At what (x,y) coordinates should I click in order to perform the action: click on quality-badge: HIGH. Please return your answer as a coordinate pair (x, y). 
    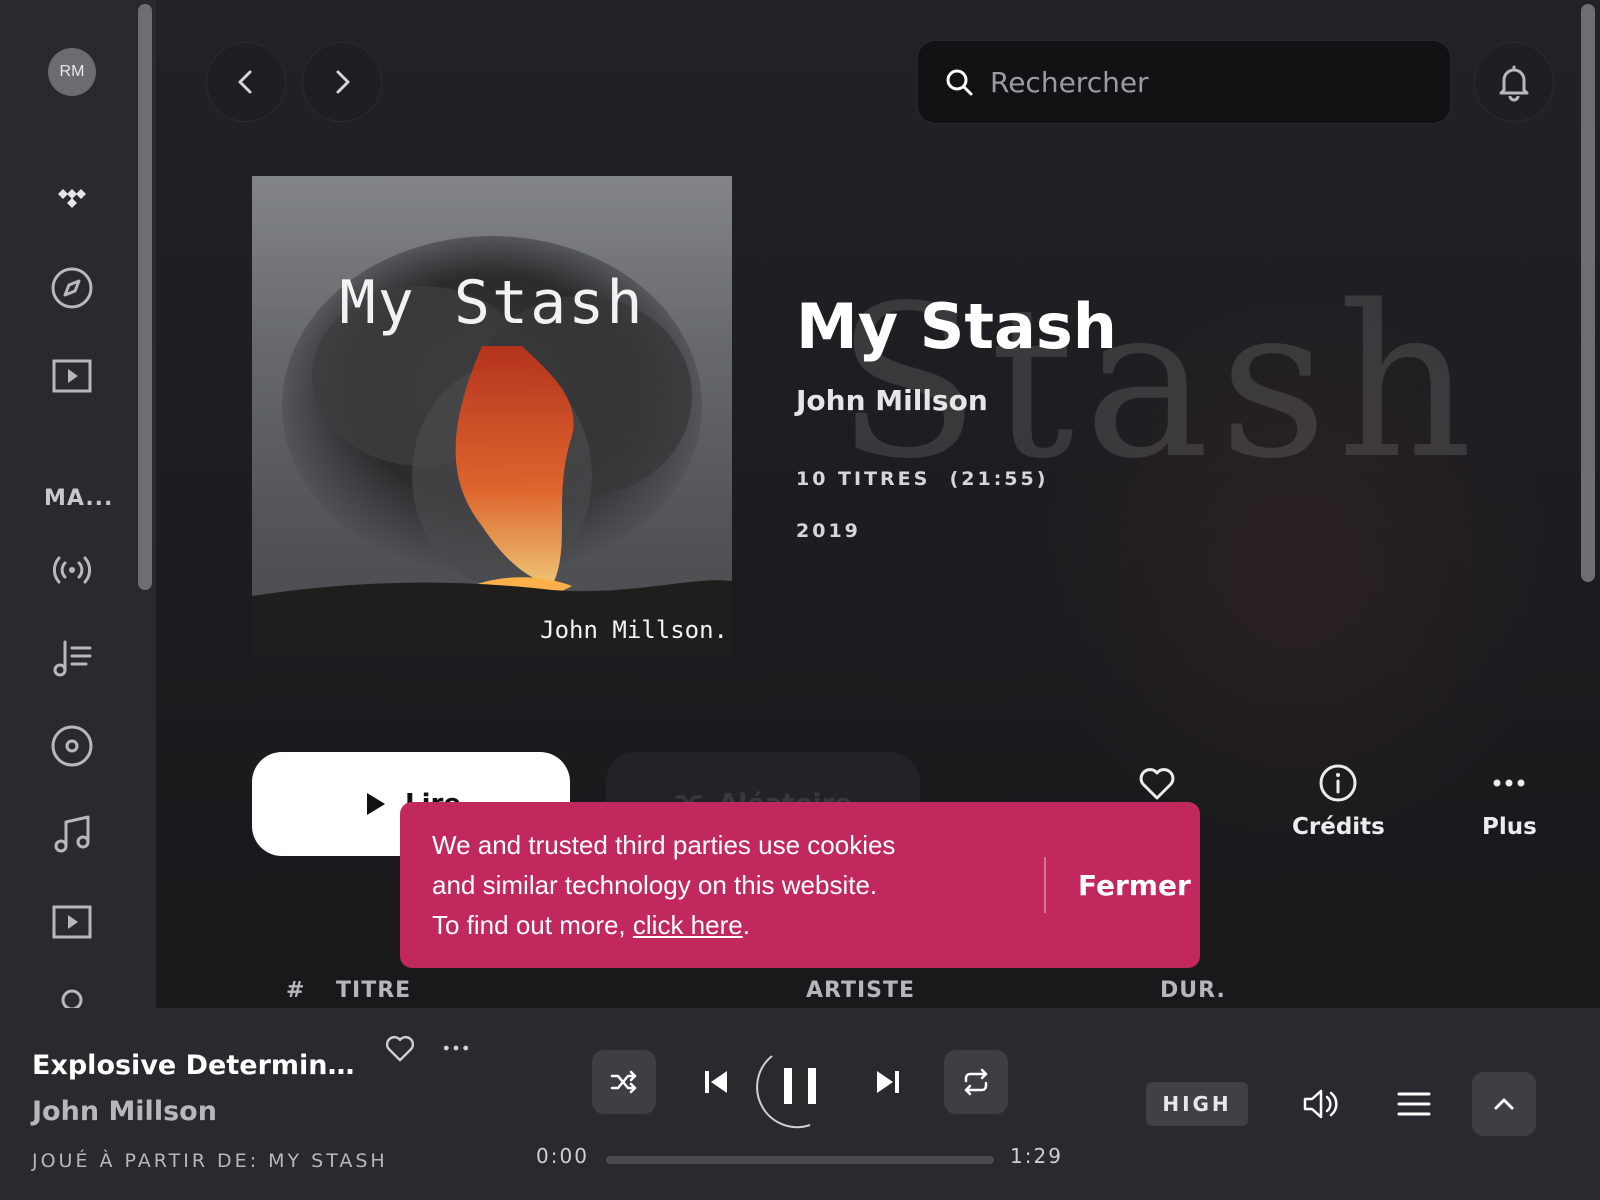
    Looking at the image, I should click on (1197, 1104).